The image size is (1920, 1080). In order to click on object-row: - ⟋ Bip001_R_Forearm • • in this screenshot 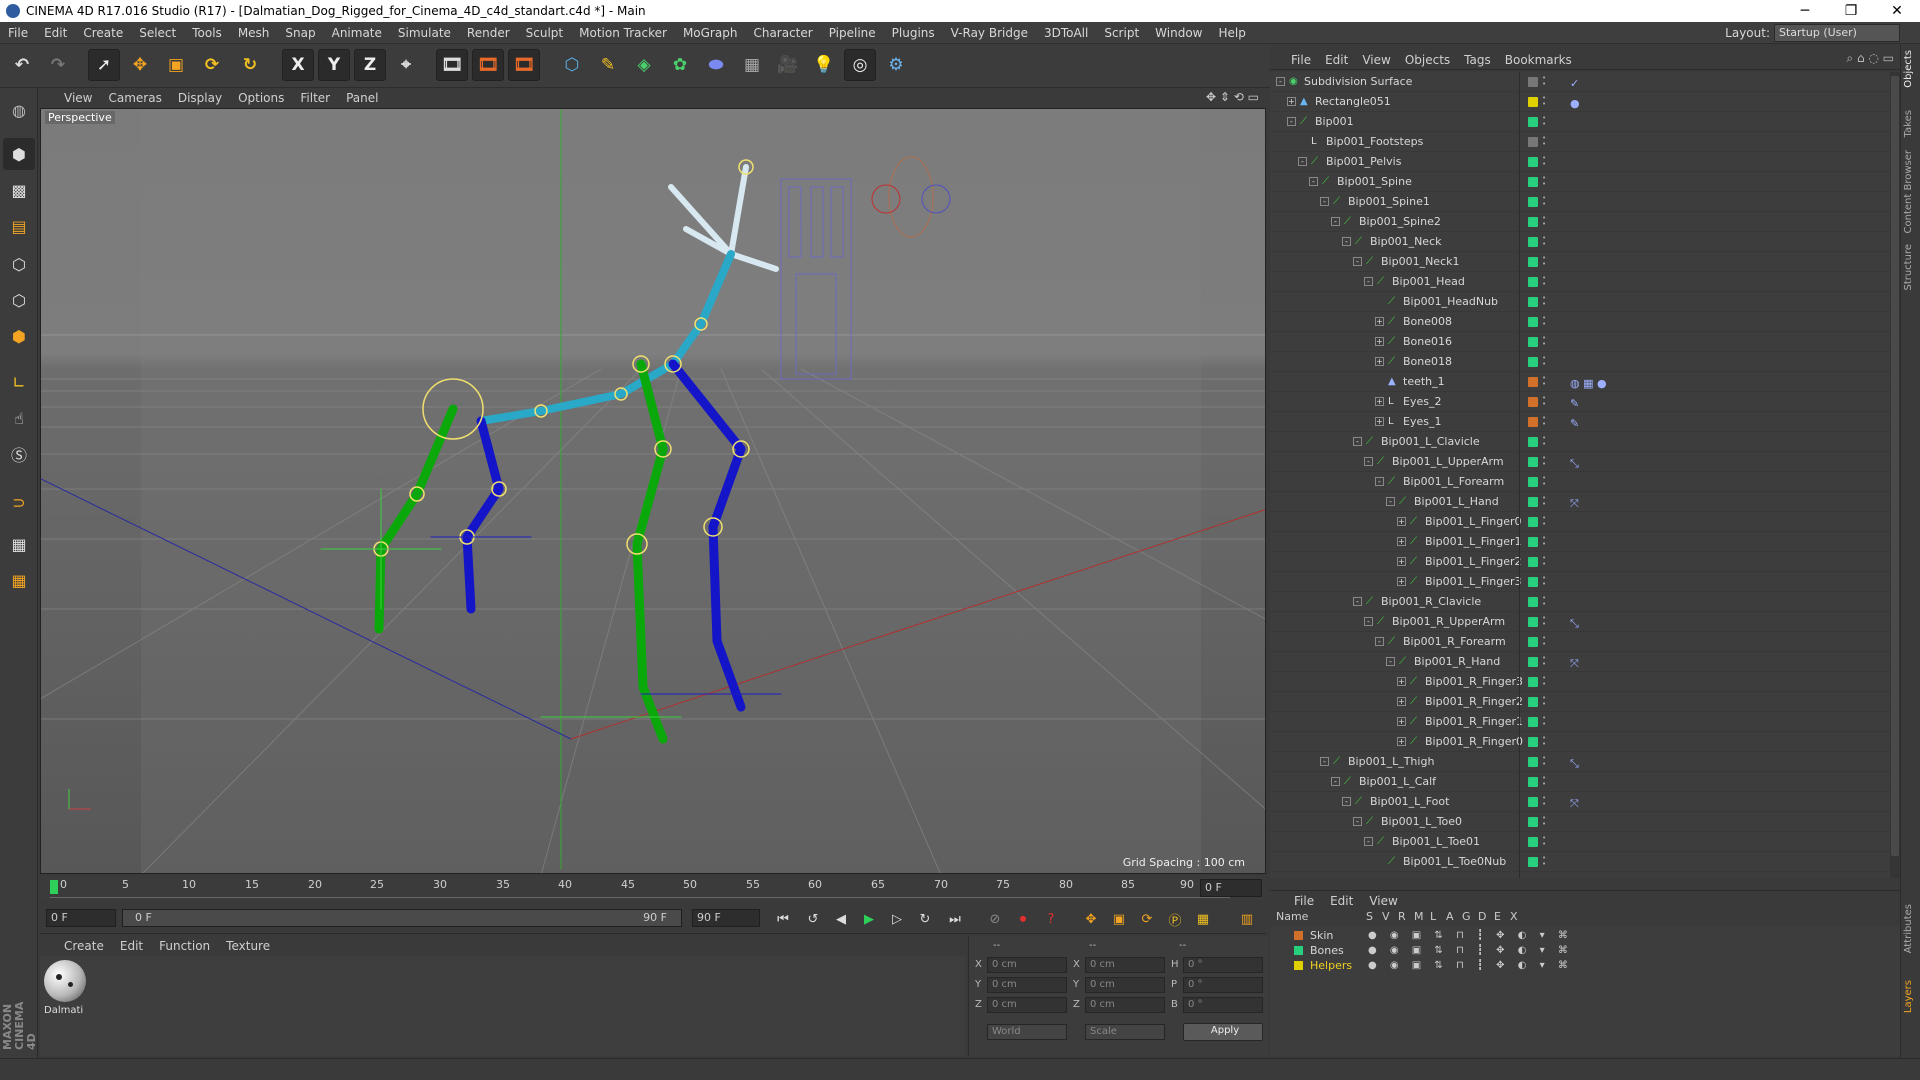, I will do `click(1580, 642)`.